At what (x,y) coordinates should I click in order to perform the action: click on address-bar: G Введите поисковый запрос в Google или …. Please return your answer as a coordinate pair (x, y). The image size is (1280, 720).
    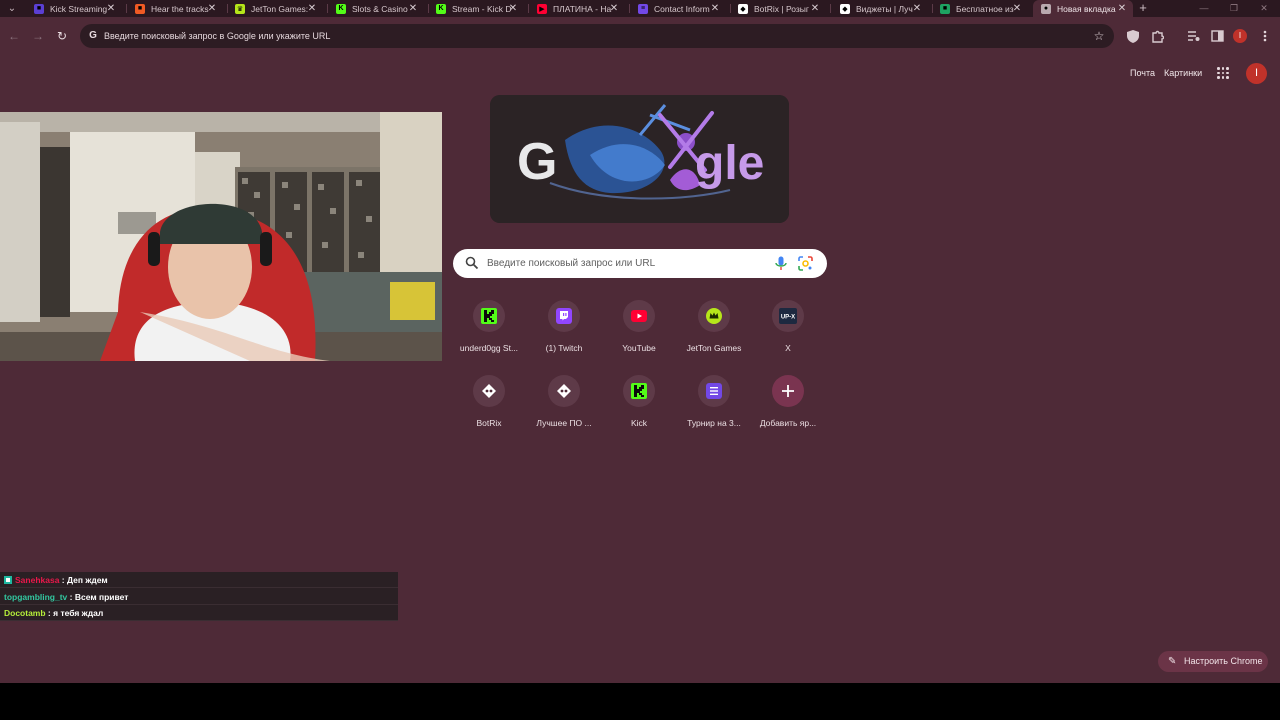
    Looking at the image, I should click on (597, 36).